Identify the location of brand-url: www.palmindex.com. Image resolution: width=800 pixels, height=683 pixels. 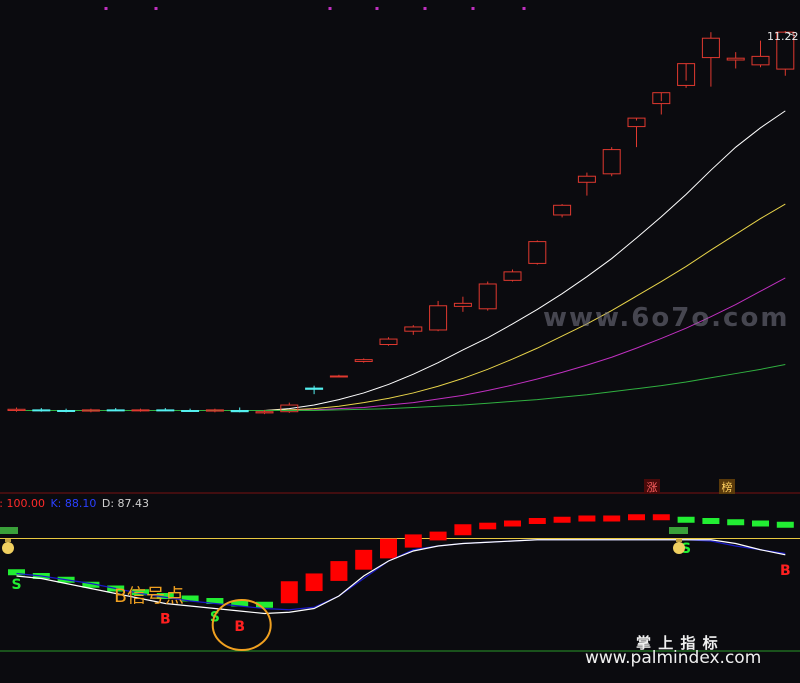
(673, 658).